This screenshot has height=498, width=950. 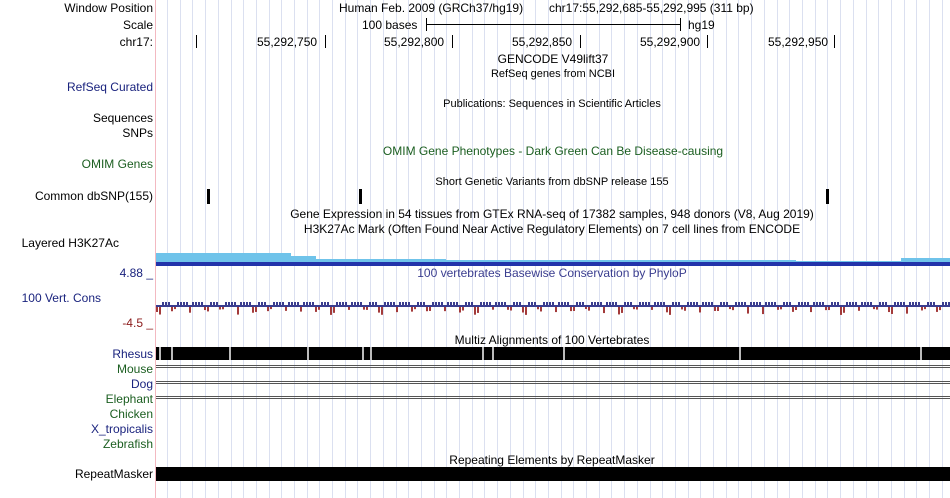 What do you see at coordinates (77, 87) in the screenshot?
I see `track-label-refseq: RefSeq Curated` at bounding box center [77, 87].